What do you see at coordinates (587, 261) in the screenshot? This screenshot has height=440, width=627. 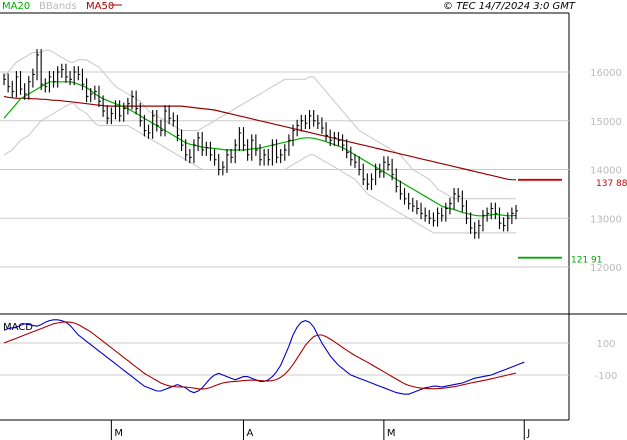 I see `price-level-label-1: 121 91` at bounding box center [587, 261].